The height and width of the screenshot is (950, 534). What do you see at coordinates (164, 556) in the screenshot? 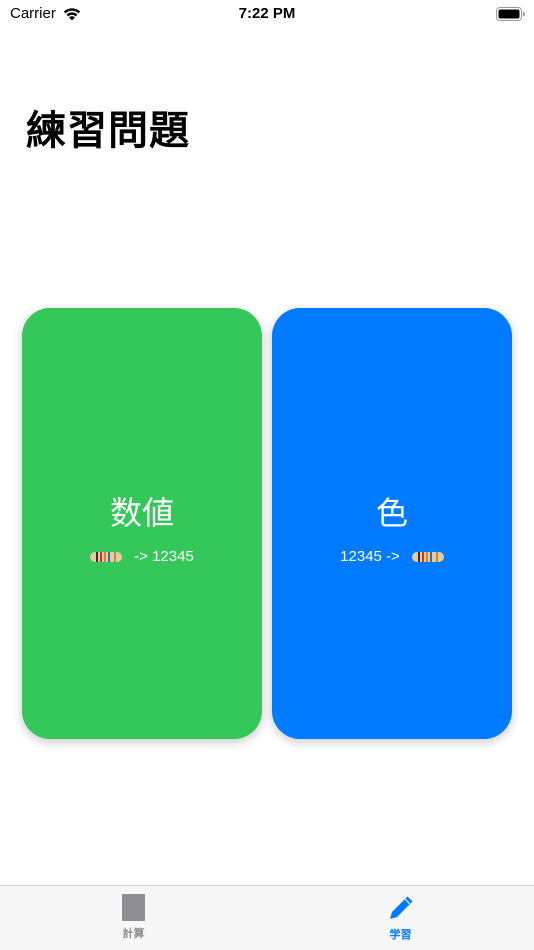
I see `card-subtitle-numeric-text: -> 12345` at bounding box center [164, 556].